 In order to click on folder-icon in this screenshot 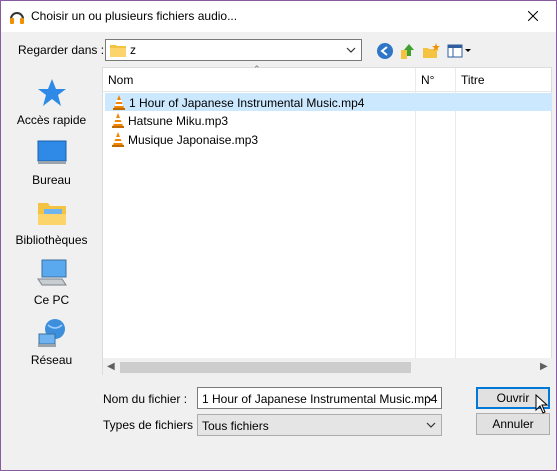, I will do `click(118, 51)`.